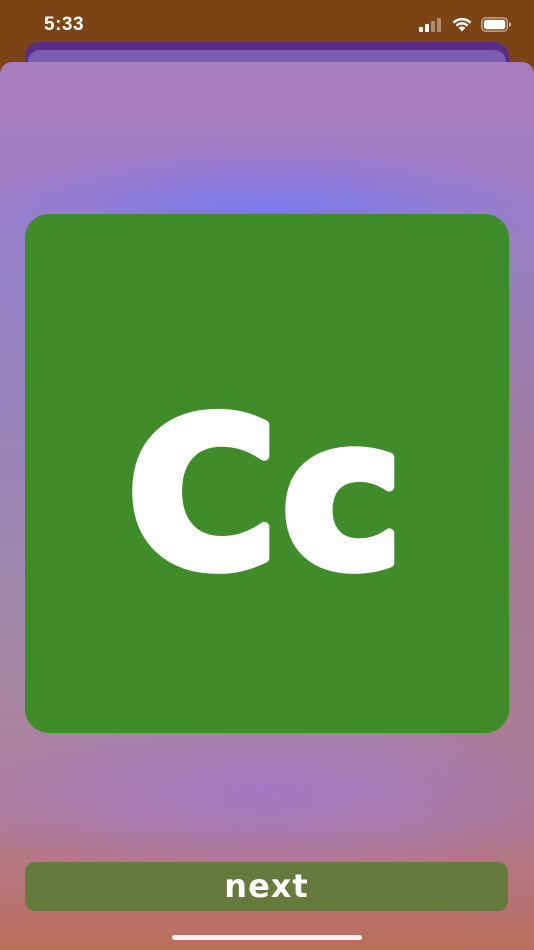  I want to click on cellular-signal-icon, so click(430, 24).